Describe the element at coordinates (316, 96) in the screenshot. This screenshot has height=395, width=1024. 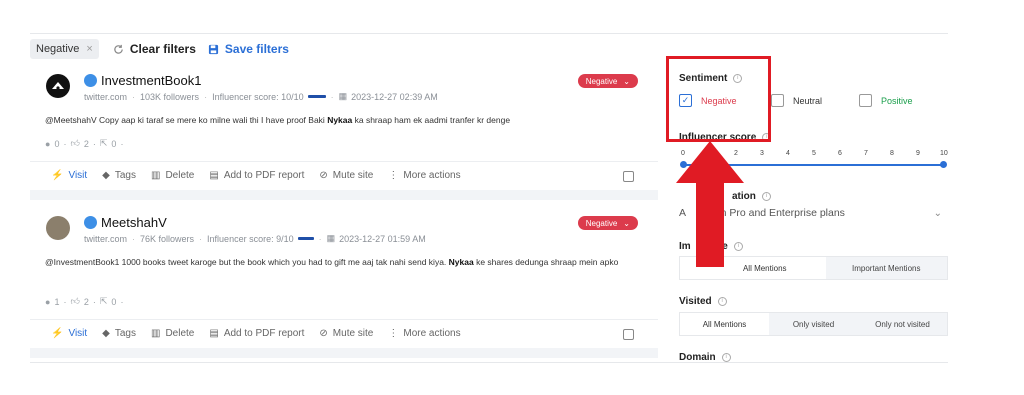
I see `influencer-score-bar` at that location.